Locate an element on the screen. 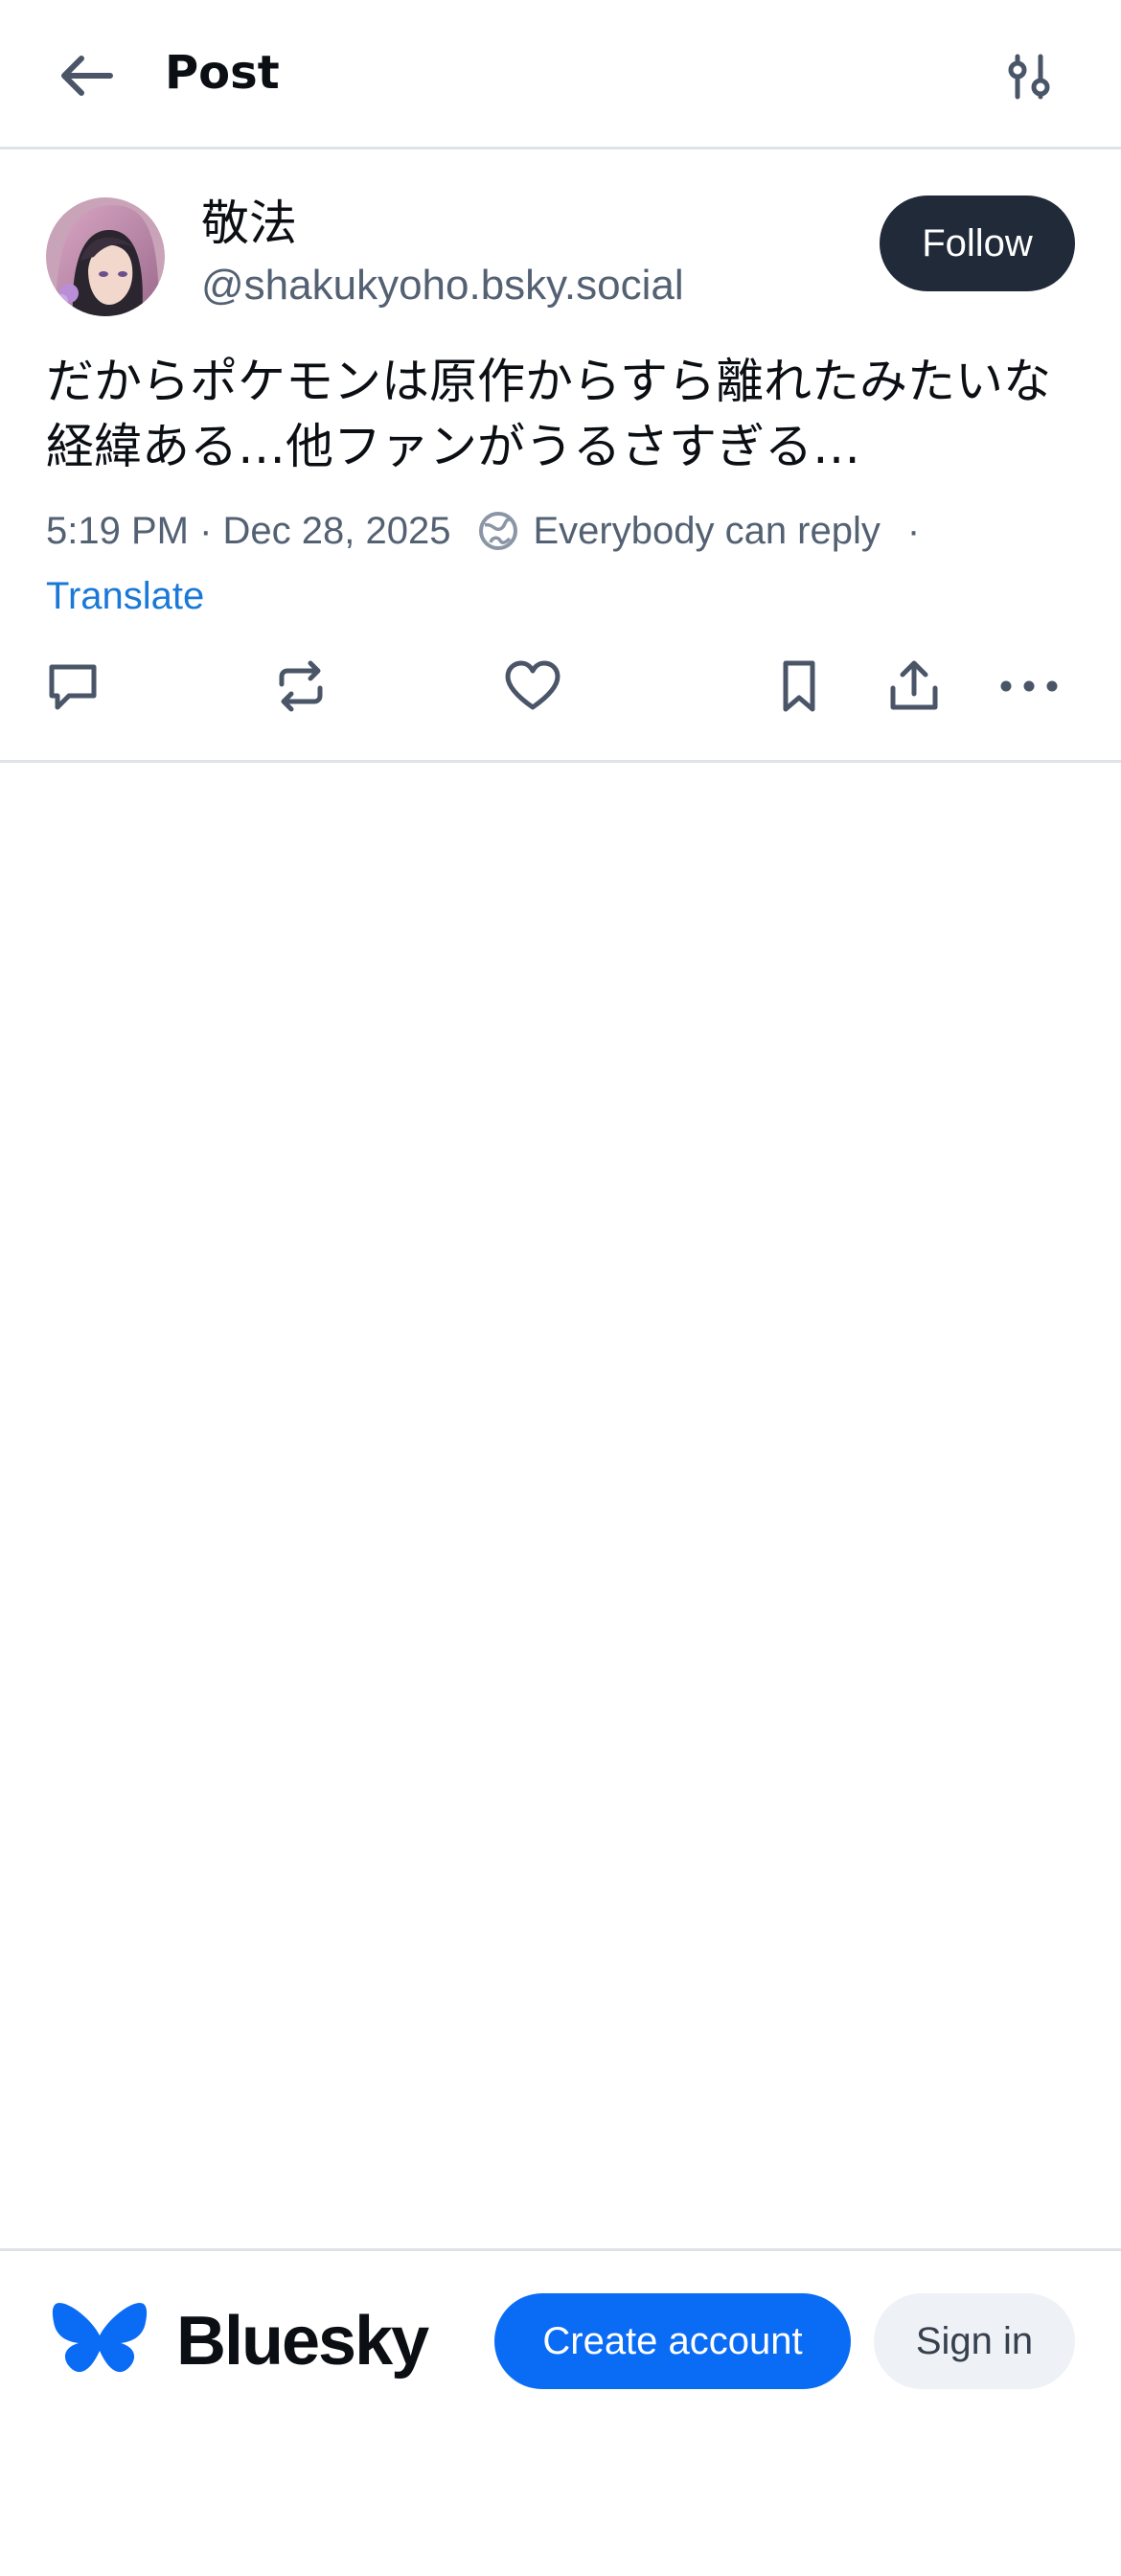  comment-icon is located at coordinates (73, 687).